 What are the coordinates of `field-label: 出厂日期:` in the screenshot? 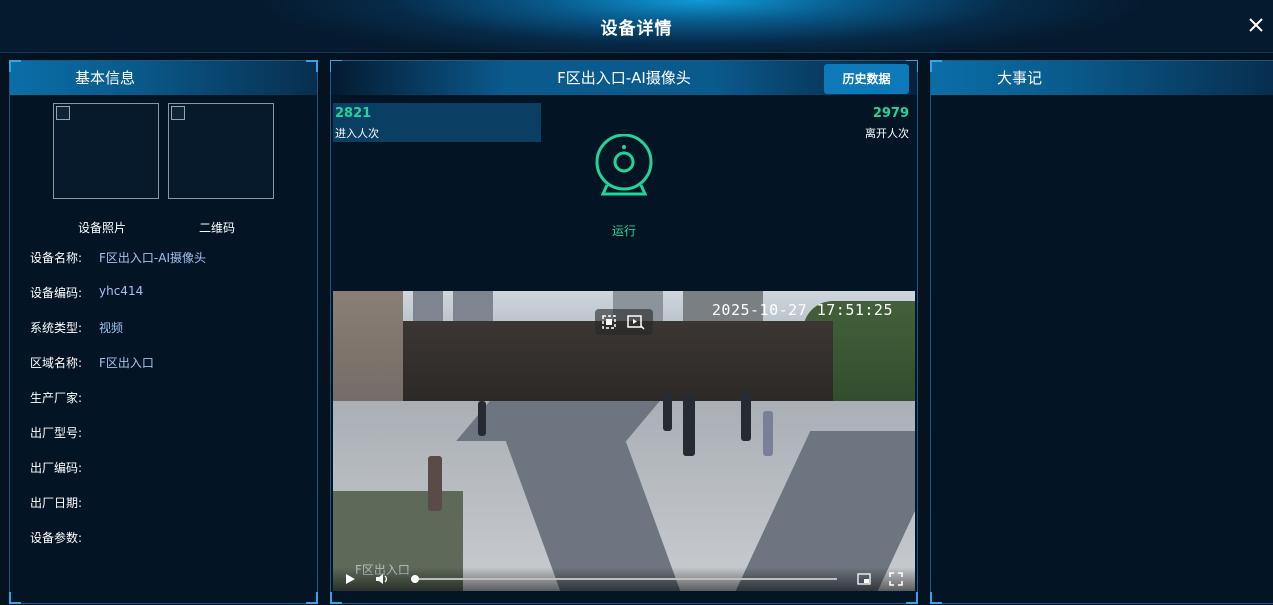 It's located at (56, 503).